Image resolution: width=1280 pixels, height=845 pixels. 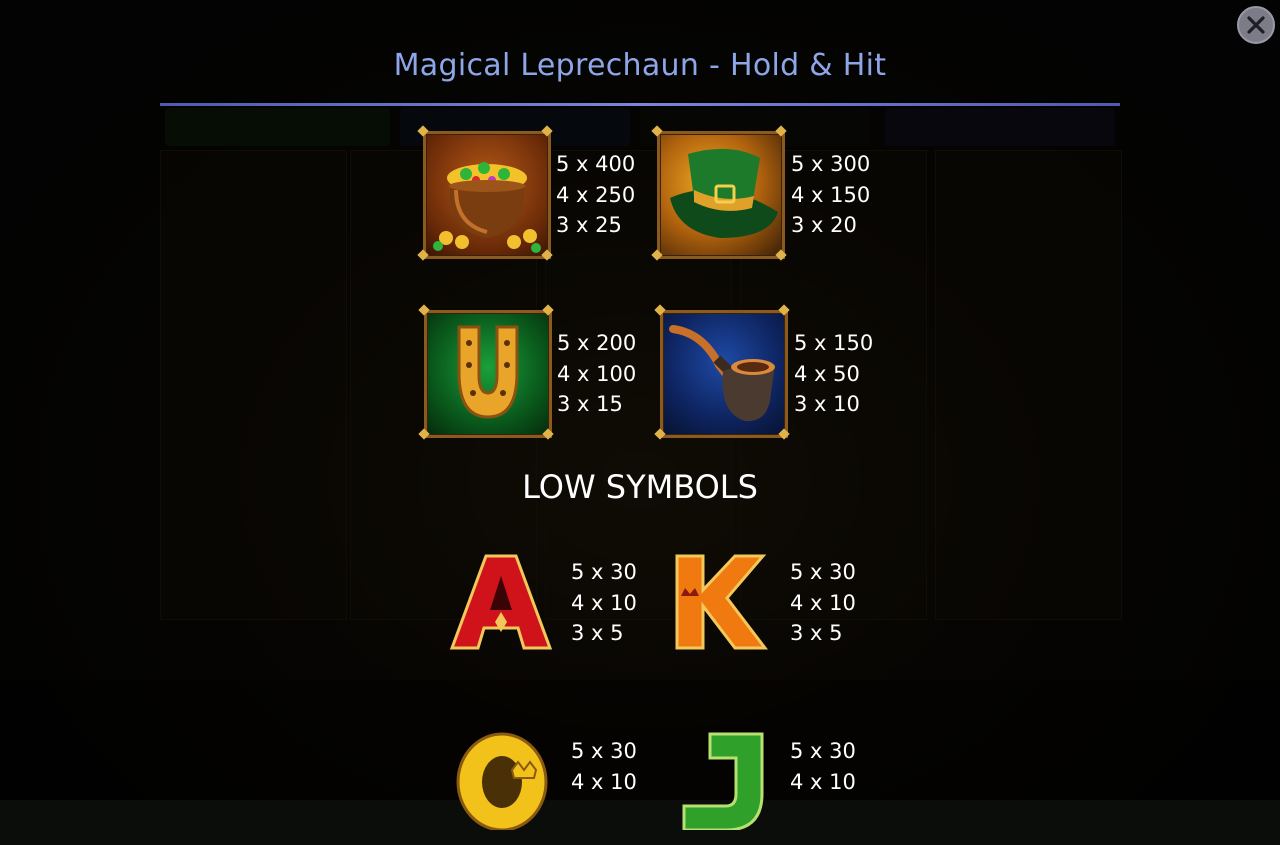 I want to click on letter-q-paytable: 5 x 30 4 x 10, so click(x=604, y=766).